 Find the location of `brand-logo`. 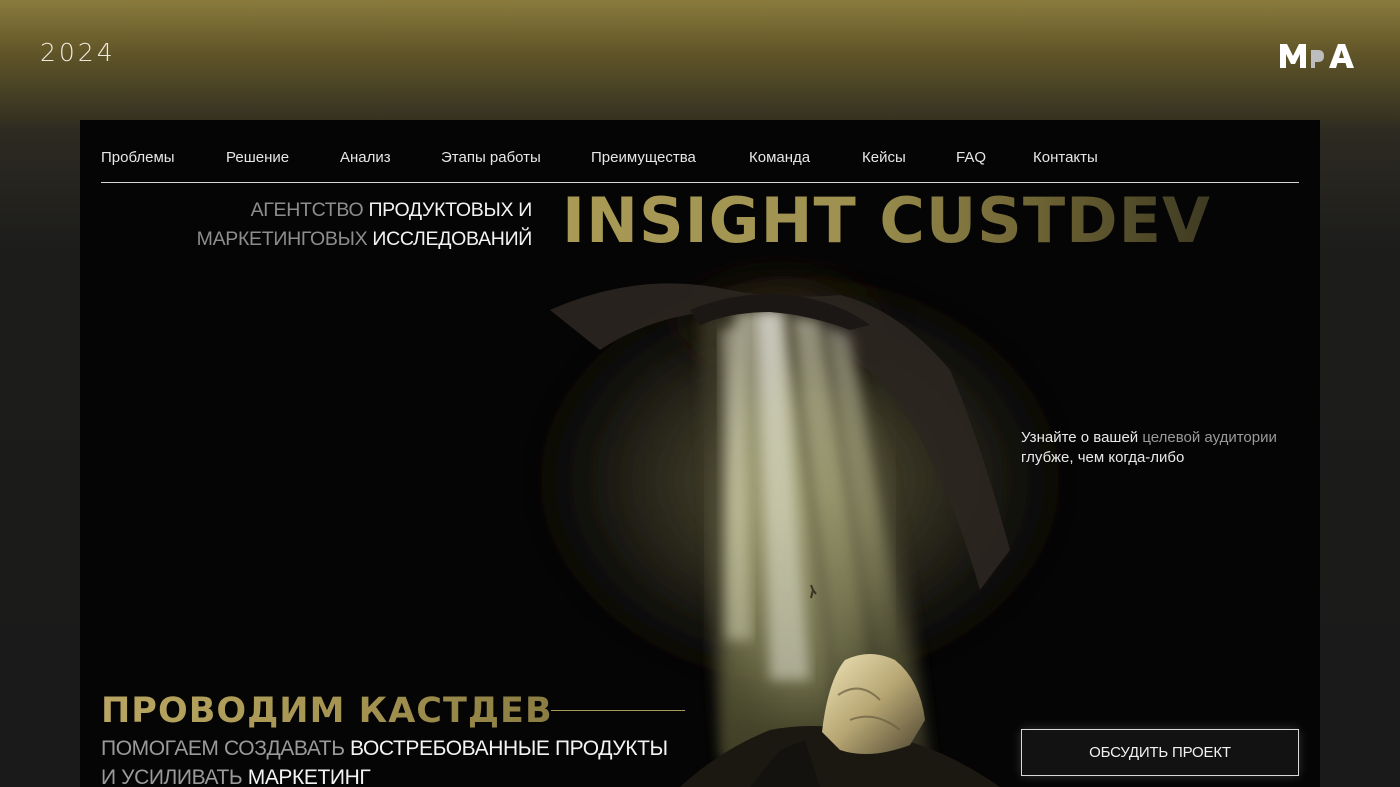

brand-logo is located at coordinates (1320, 56).